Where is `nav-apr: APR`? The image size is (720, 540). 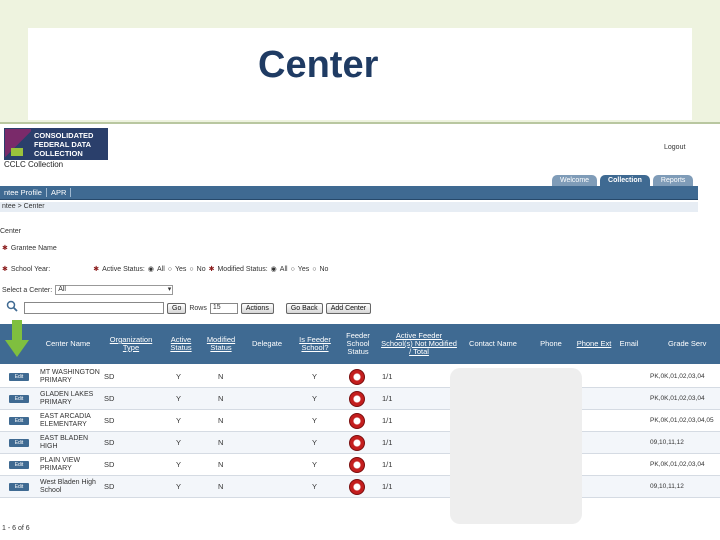 nav-apr: APR is located at coordinates (59, 192).